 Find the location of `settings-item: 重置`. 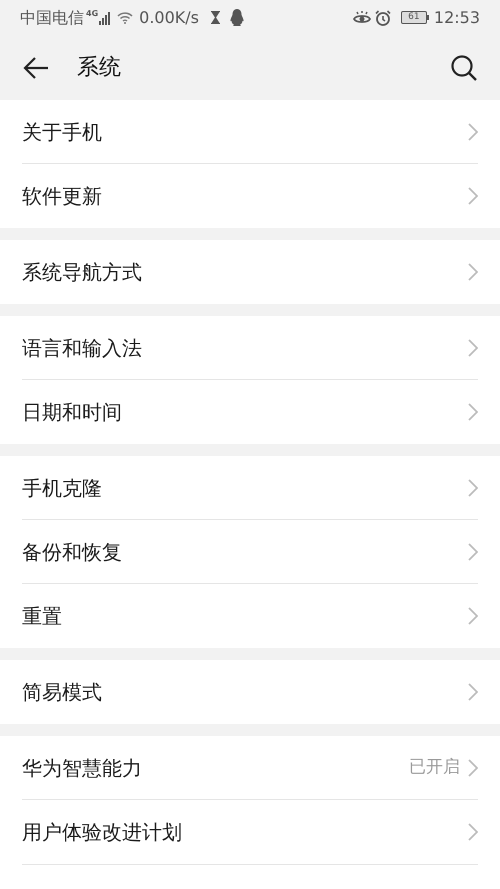

settings-item: 重置 is located at coordinates (250, 616).